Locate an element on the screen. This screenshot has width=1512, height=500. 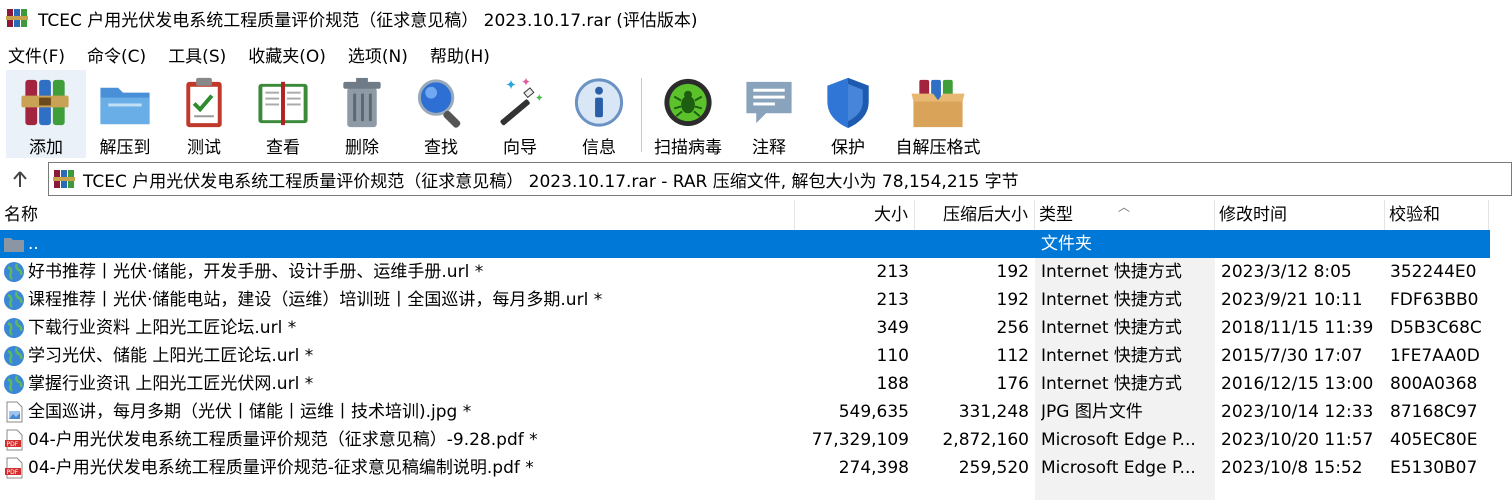
menu-commands: 命令(C) is located at coordinates (116, 54).